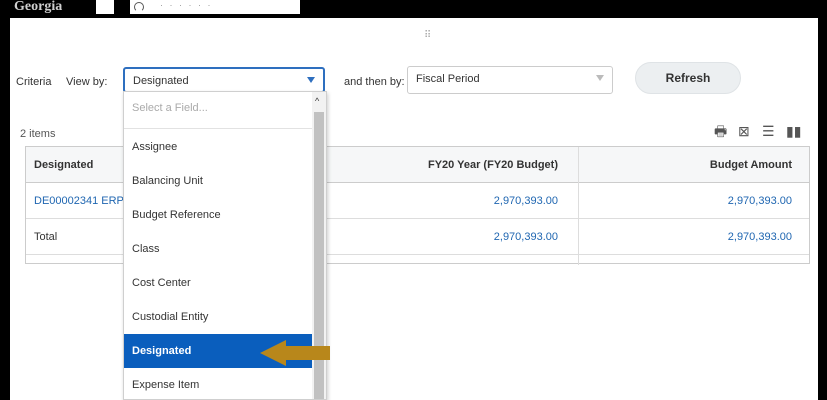  I want to click on brand-separator, so click(105, 7).